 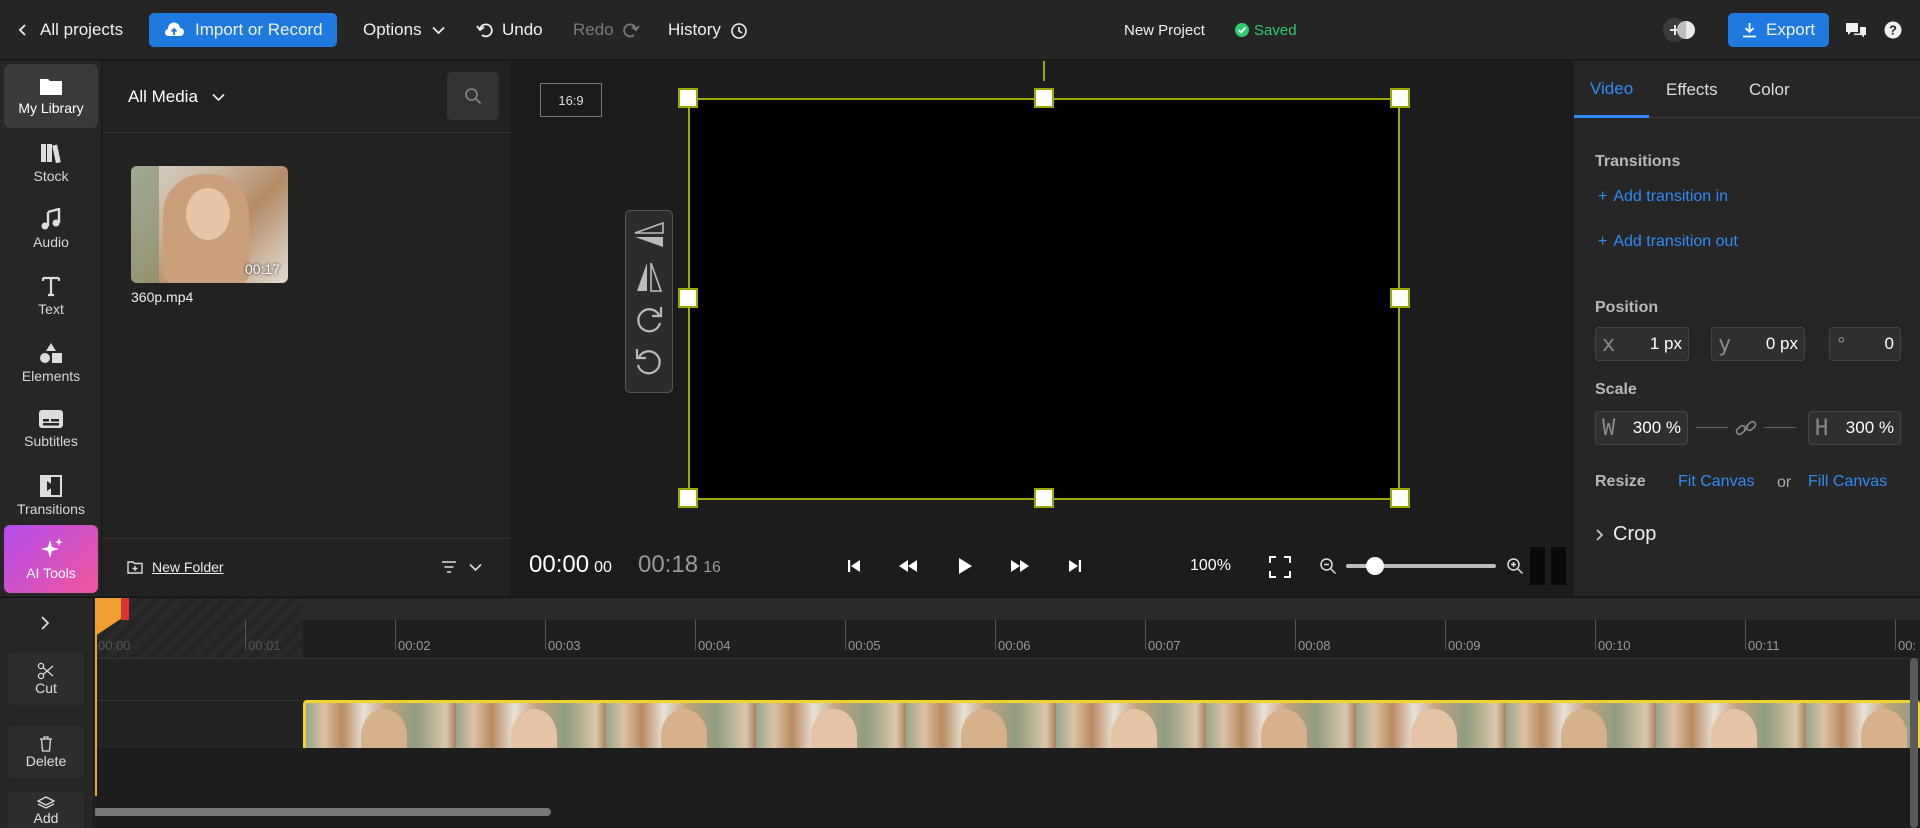 I want to click on resize-handle-top-left, so click(x=688, y=98).